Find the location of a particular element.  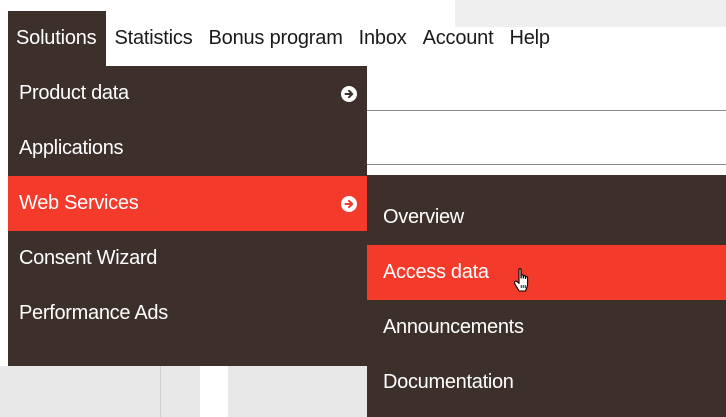

nav-bonus-program: Bonus program is located at coordinates (276, 38).